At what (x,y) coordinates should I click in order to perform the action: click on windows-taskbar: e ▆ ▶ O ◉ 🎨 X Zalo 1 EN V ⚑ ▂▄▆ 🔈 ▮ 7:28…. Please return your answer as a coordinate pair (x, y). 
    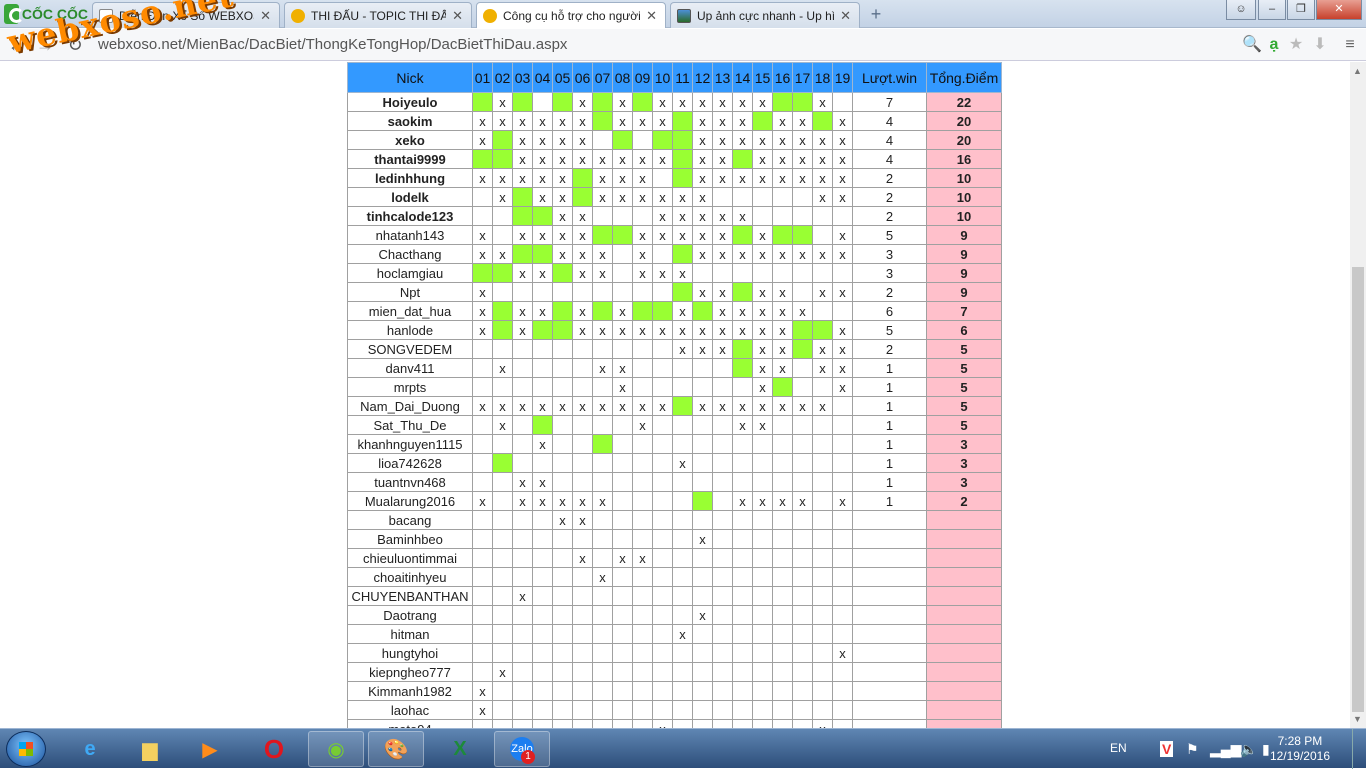
    Looking at the image, I should click on (683, 748).